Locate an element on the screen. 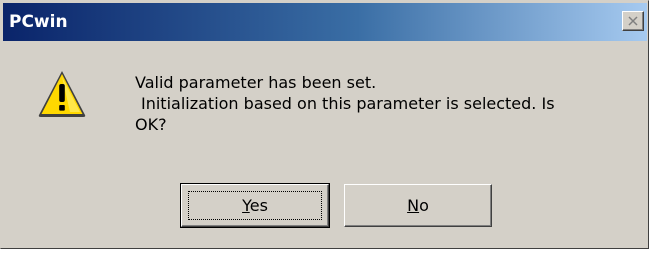 The width and height of the screenshot is (651, 255). close-button is located at coordinates (633, 21).